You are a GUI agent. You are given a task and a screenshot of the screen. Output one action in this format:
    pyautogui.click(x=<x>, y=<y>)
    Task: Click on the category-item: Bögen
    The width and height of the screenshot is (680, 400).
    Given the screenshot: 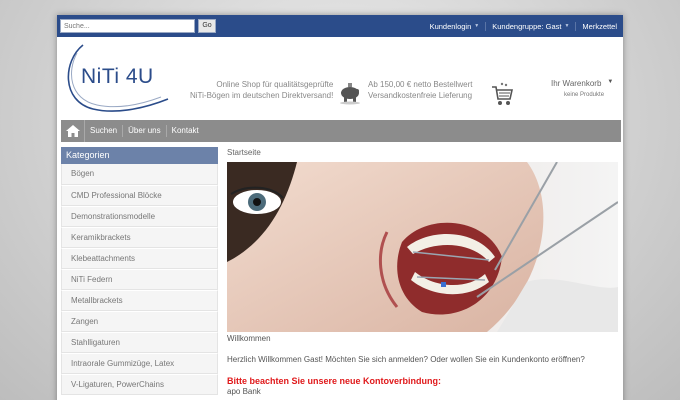 What is the action you would take?
    pyautogui.click(x=139, y=174)
    